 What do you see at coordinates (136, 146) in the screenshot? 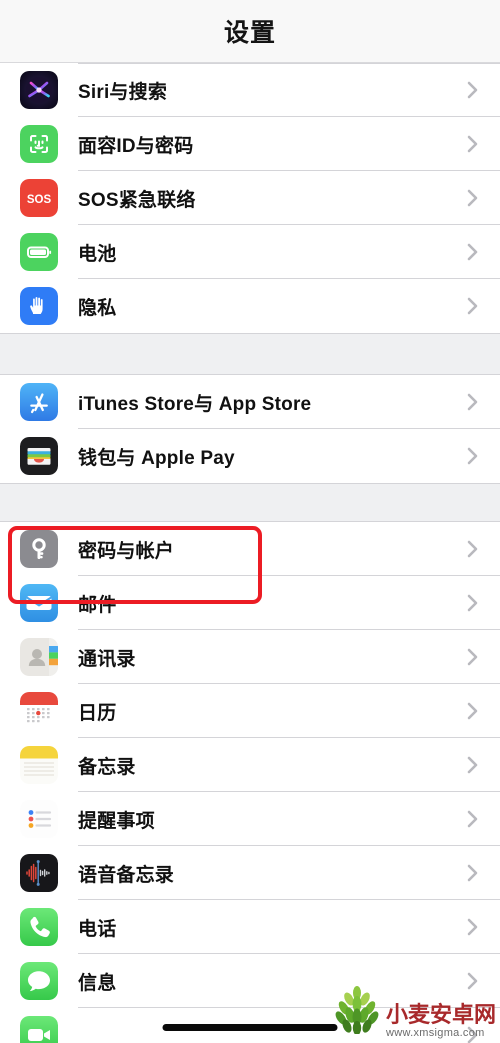
I see `settings-row-label: 面容ID与密码` at bounding box center [136, 146].